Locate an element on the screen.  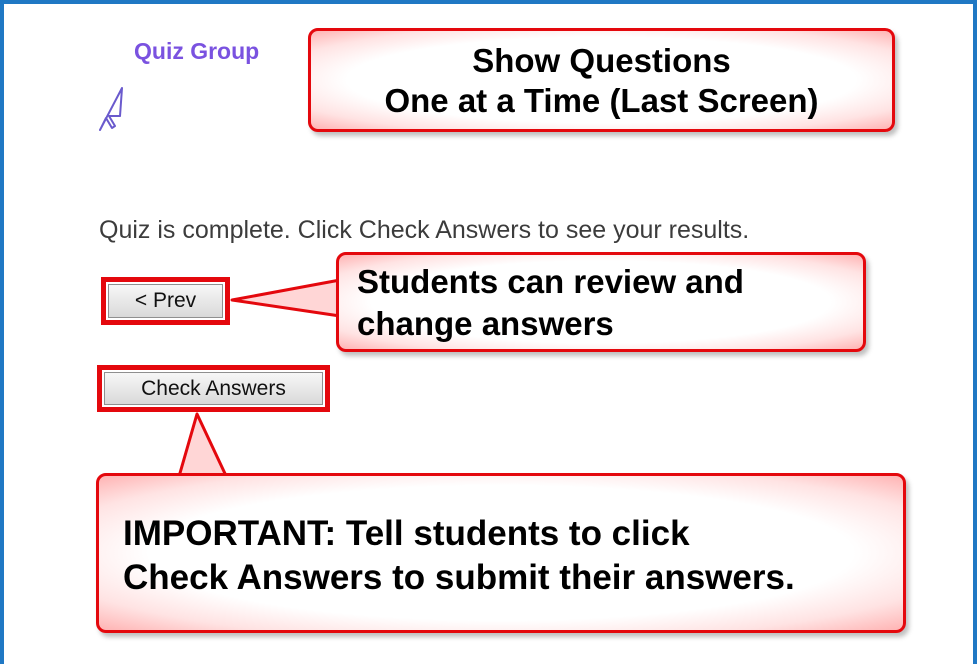
quiz-group-label: Quiz Group is located at coordinates (197, 51).